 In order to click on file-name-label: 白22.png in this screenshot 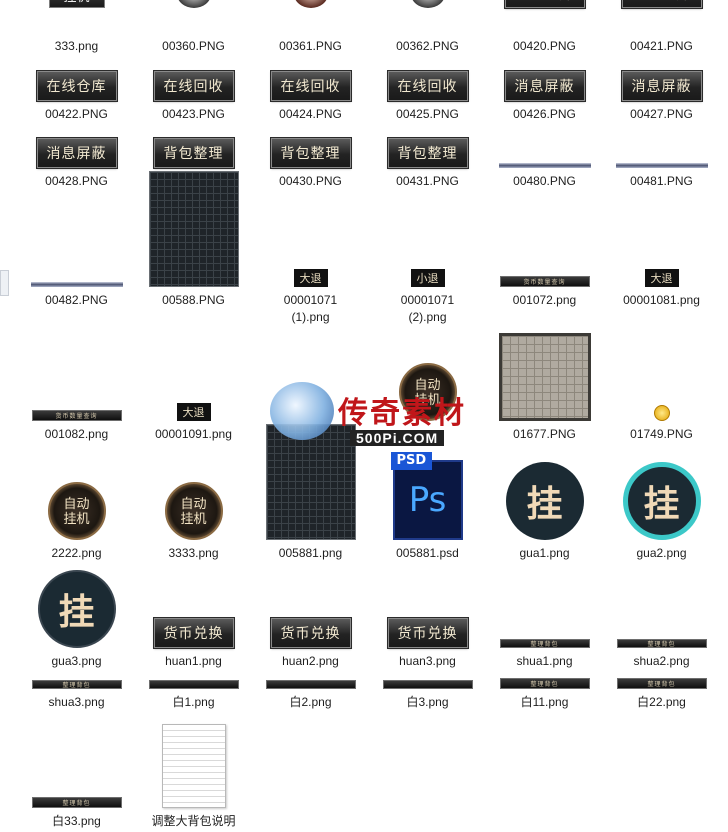, I will do `click(661, 702)`.